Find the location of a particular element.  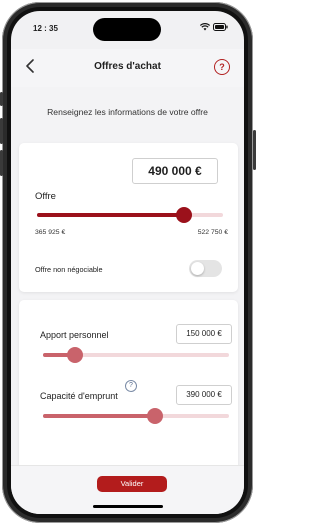

validate-button: Valider is located at coordinates (132, 484).